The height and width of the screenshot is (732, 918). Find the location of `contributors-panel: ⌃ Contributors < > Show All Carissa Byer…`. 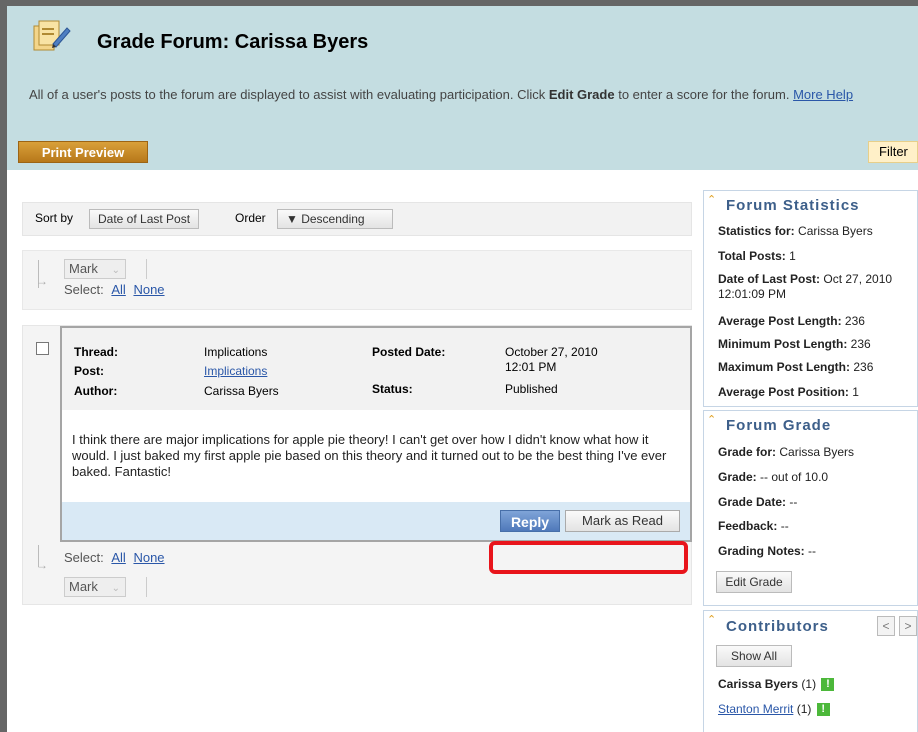

contributors-panel: ⌃ Contributors < > Show All Carissa Byer… is located at coordinates (810, 671).